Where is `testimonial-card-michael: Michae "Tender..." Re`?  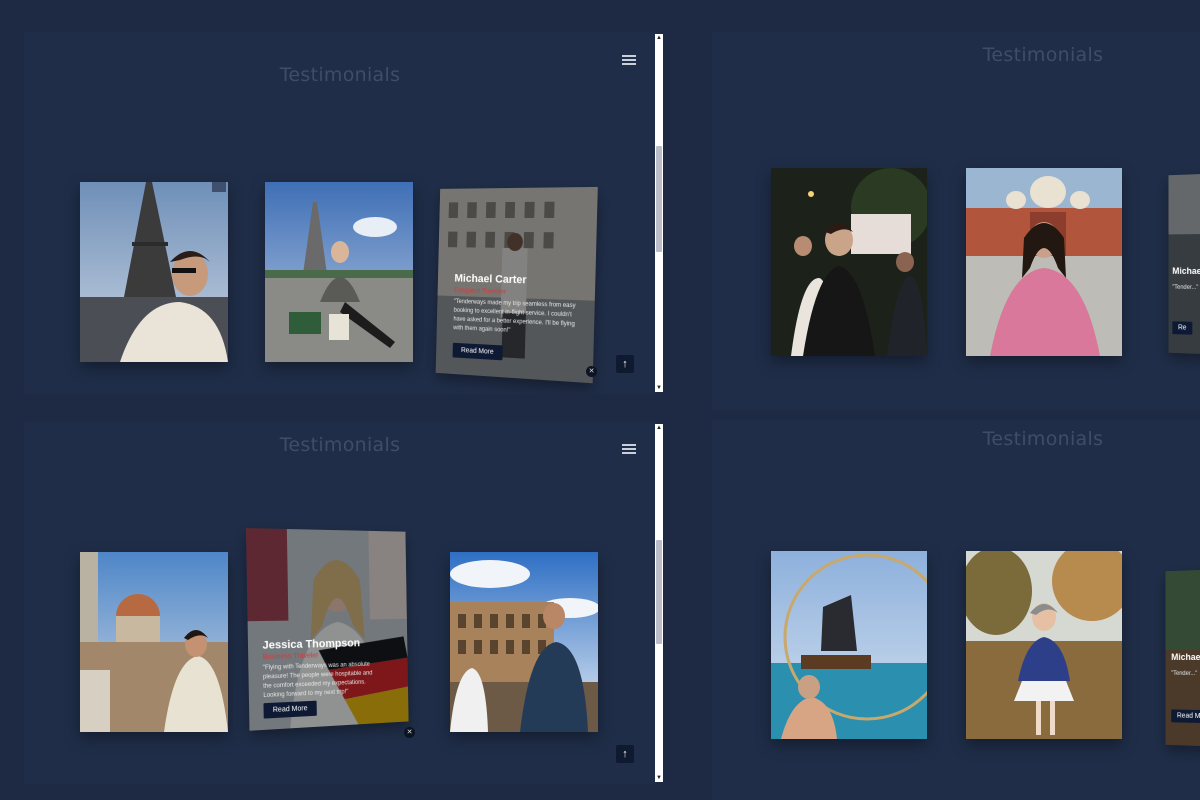 testimonial-card-michael: Michae "Tender..." Re is located at coordinates (1184, 264).